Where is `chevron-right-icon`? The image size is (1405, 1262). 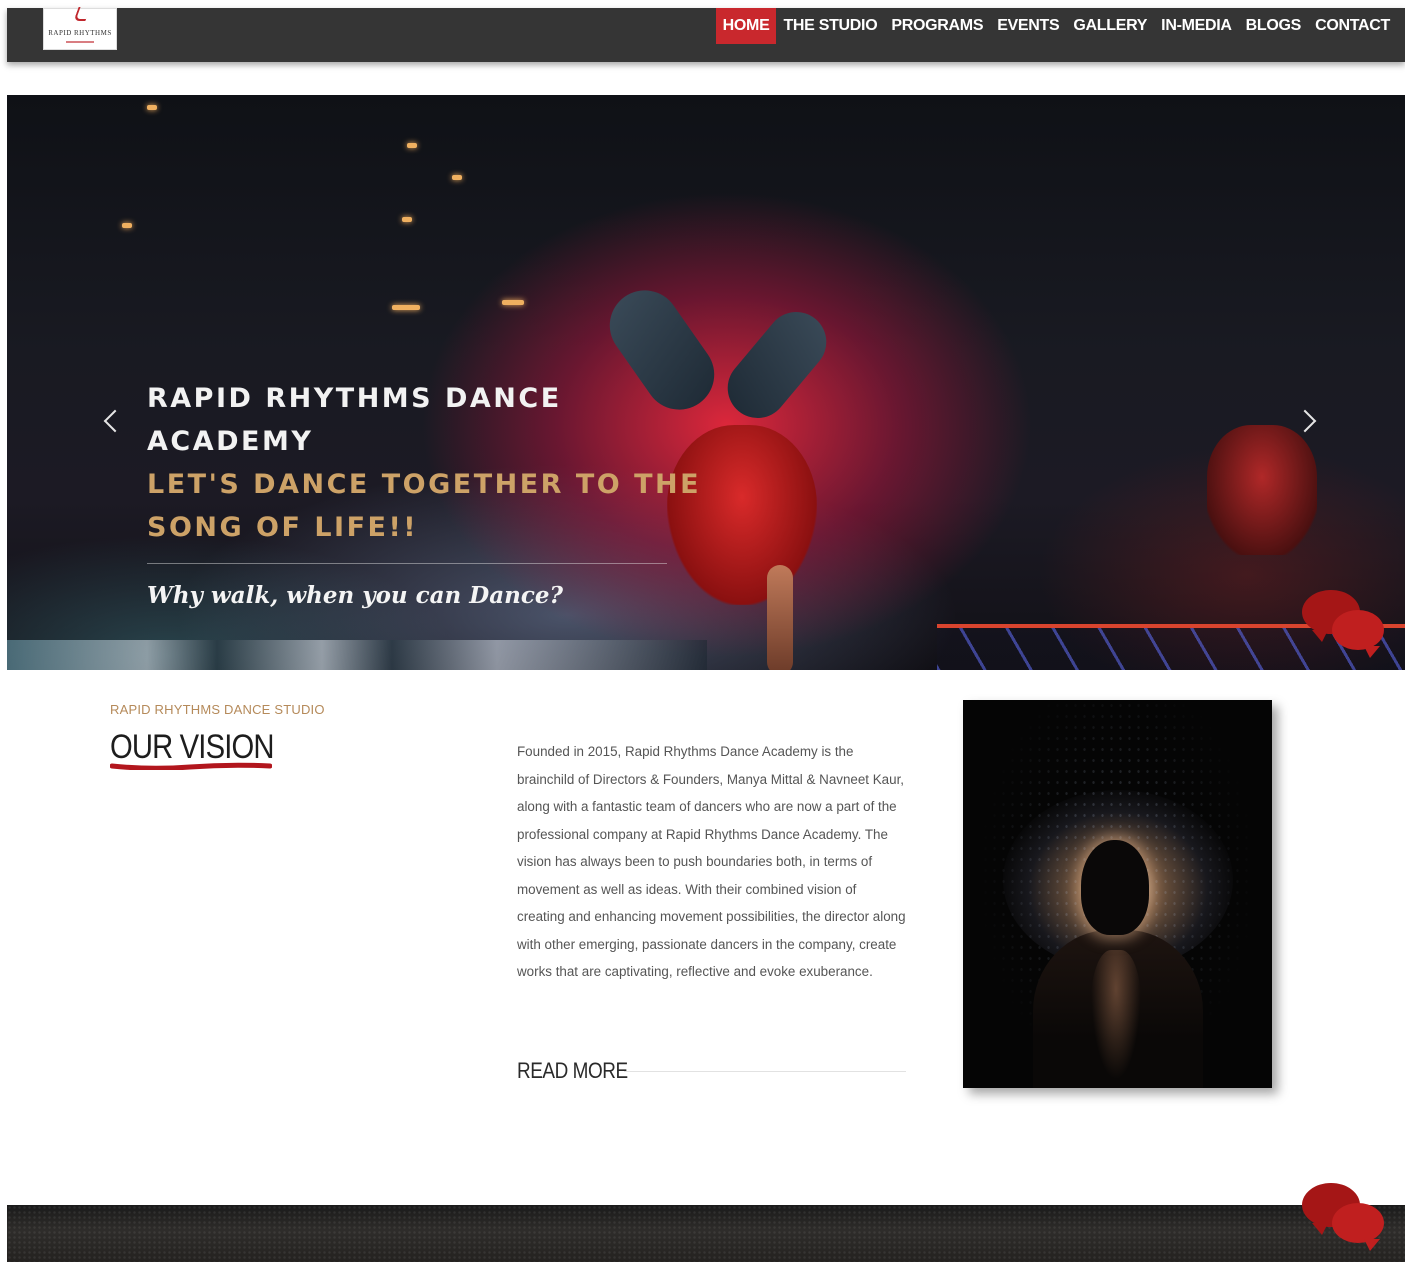 chevron-right-icon is located at coordinates (1305, 421).